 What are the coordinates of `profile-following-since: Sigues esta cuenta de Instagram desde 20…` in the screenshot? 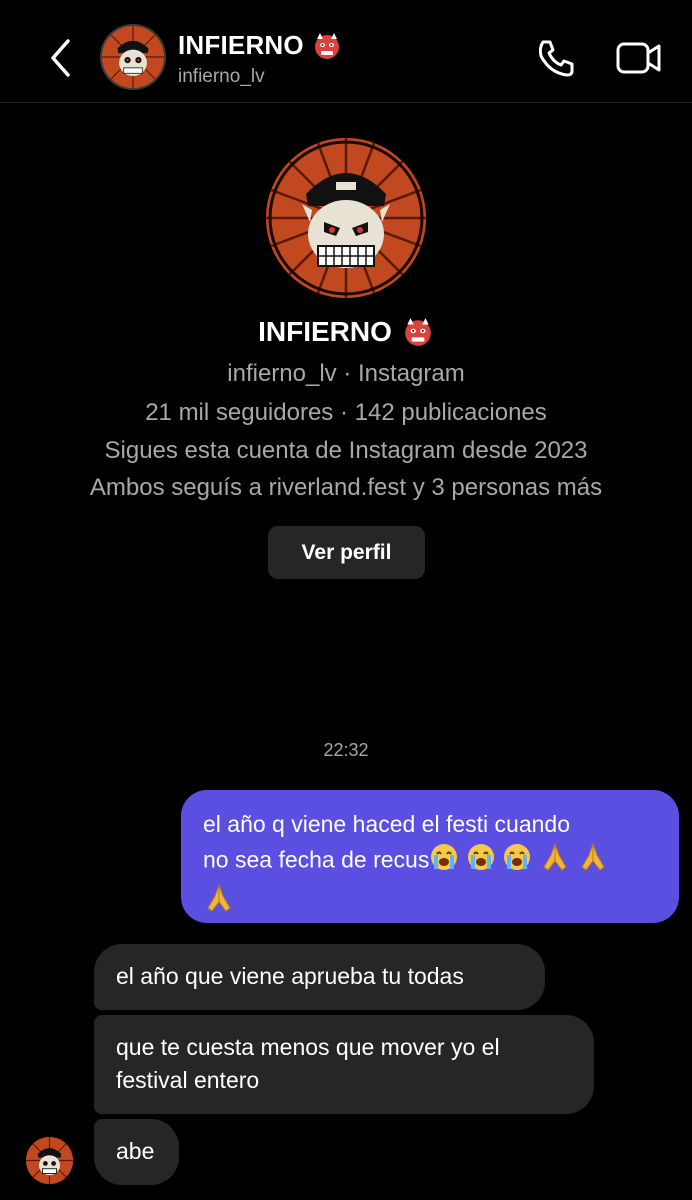 It's located at (346, 450).